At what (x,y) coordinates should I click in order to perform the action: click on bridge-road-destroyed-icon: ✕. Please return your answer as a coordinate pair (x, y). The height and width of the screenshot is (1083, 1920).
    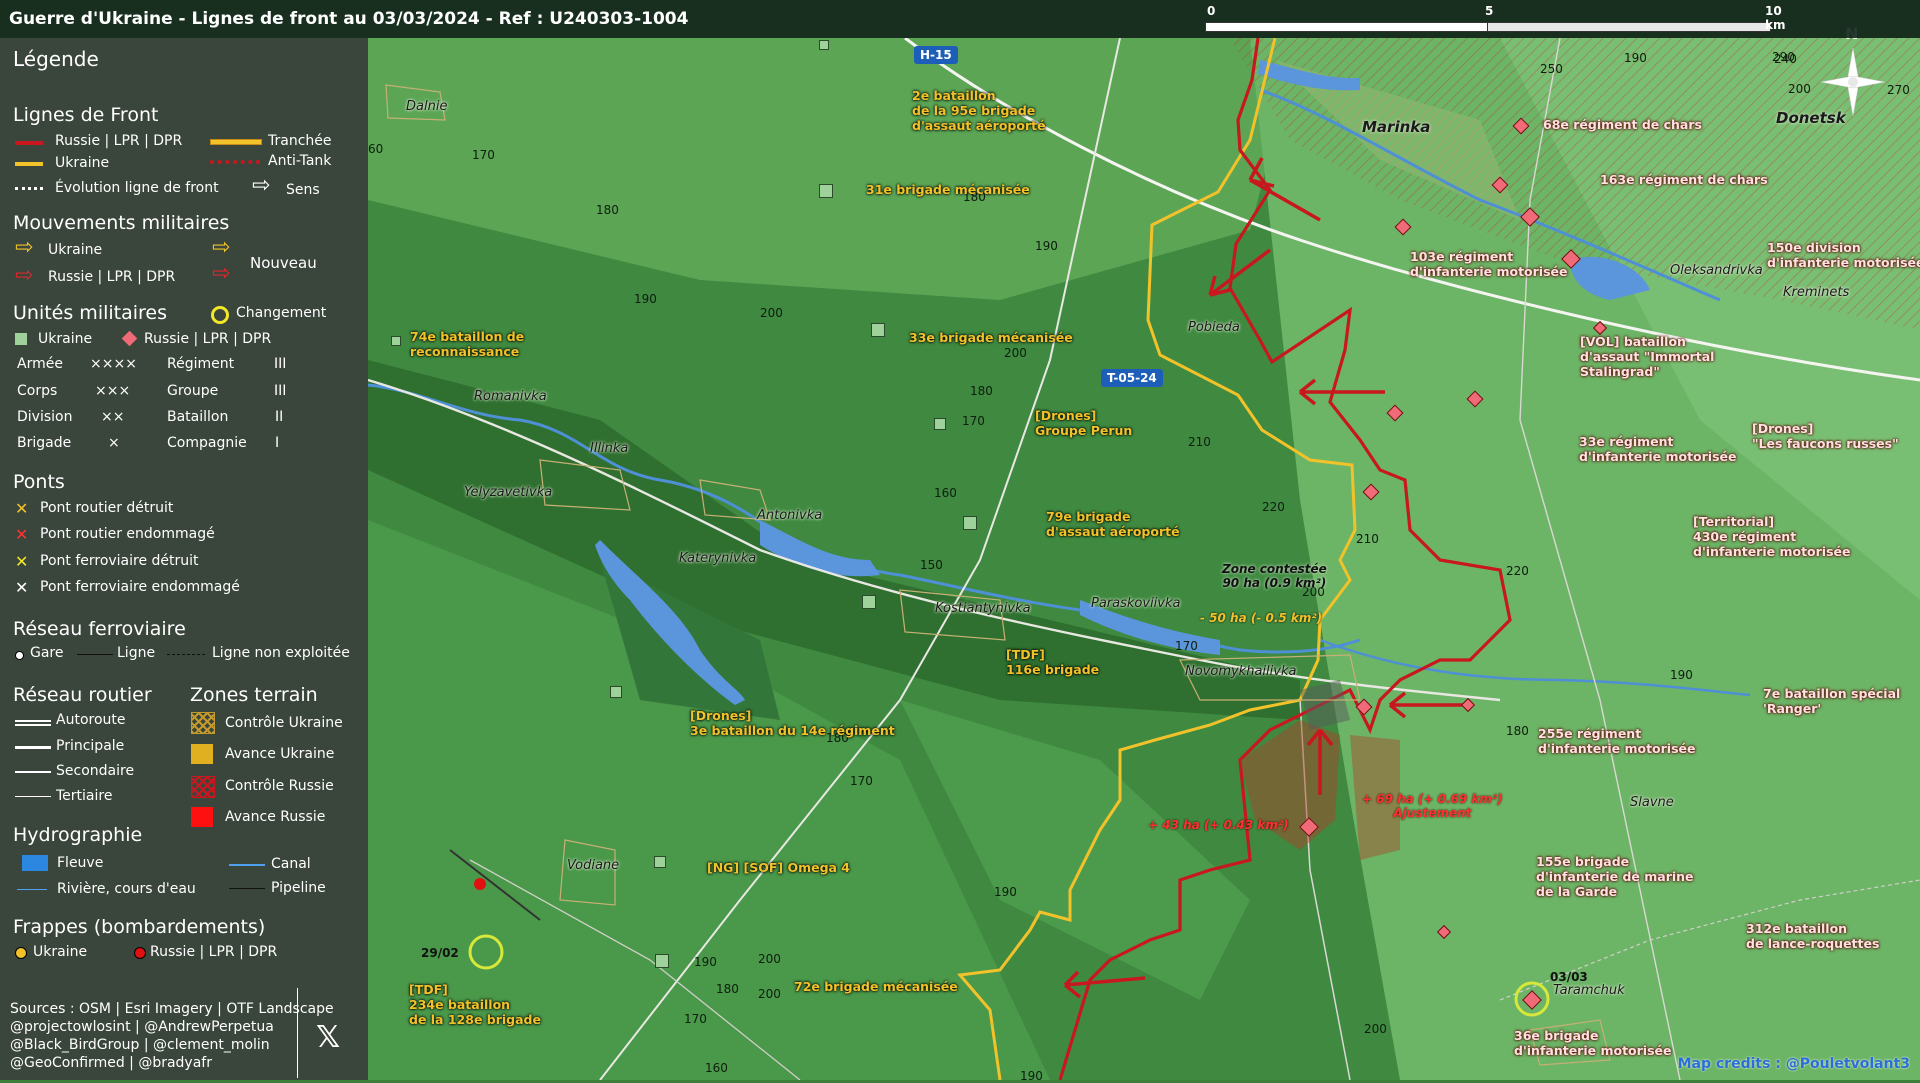
    Looking at the image, I should click on (22, 508).